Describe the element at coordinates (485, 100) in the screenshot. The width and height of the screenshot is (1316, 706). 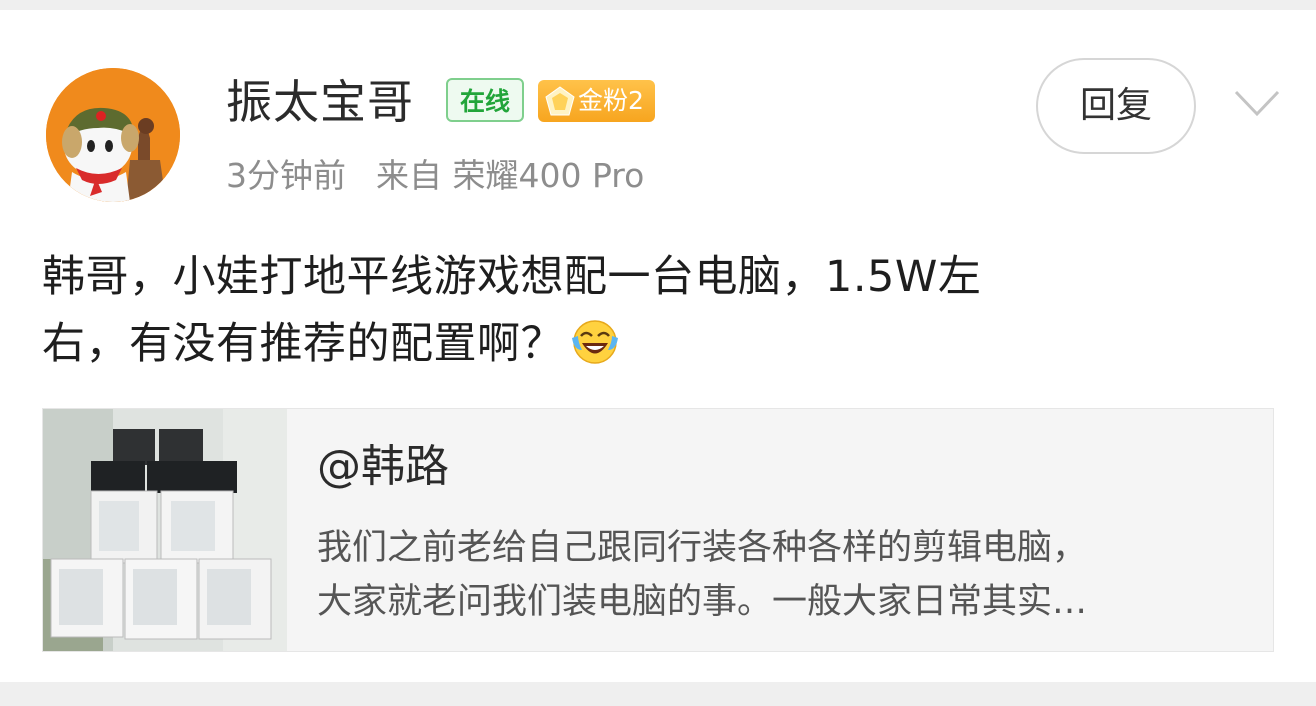
I see `online-status-badge: 在线` at that location.